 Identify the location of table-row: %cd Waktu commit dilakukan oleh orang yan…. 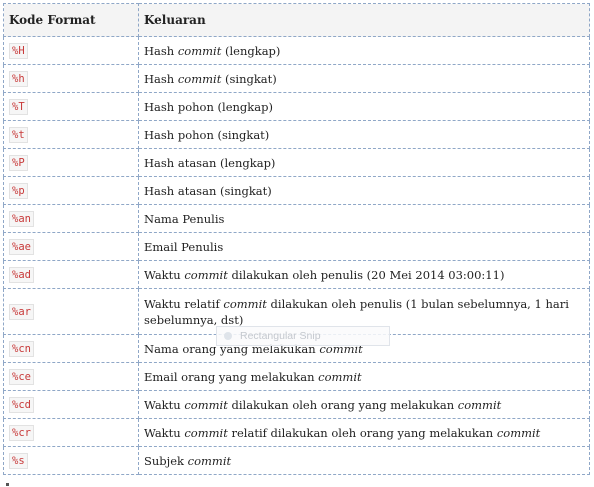
(296, 404).